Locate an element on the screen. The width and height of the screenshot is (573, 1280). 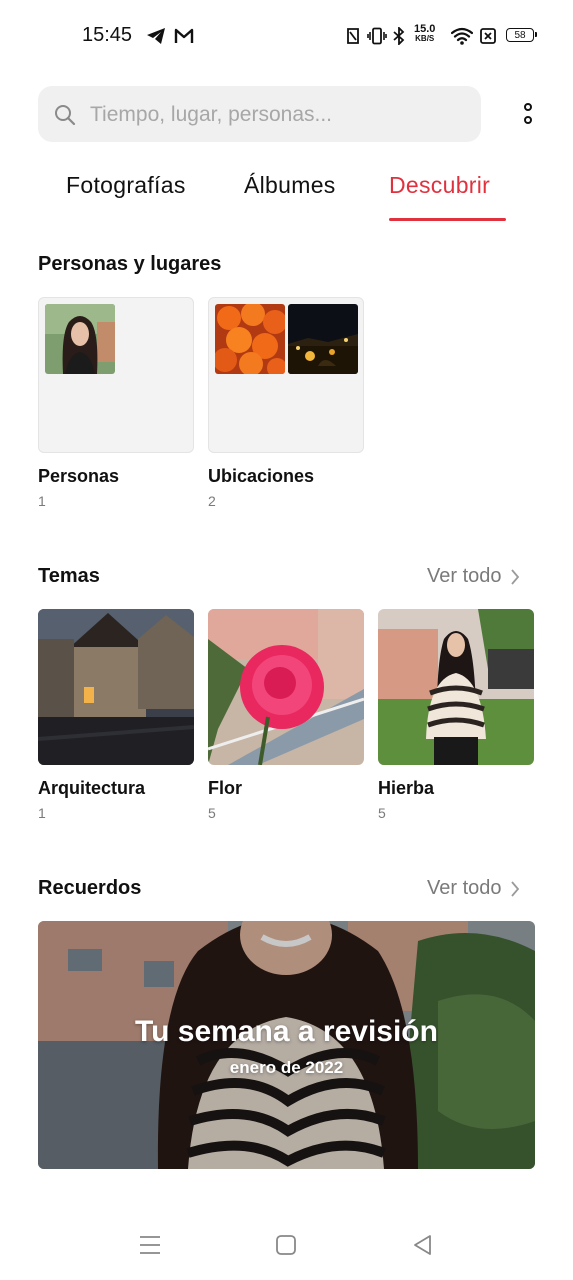
nfc-icon is located at coordinates (353, 36).